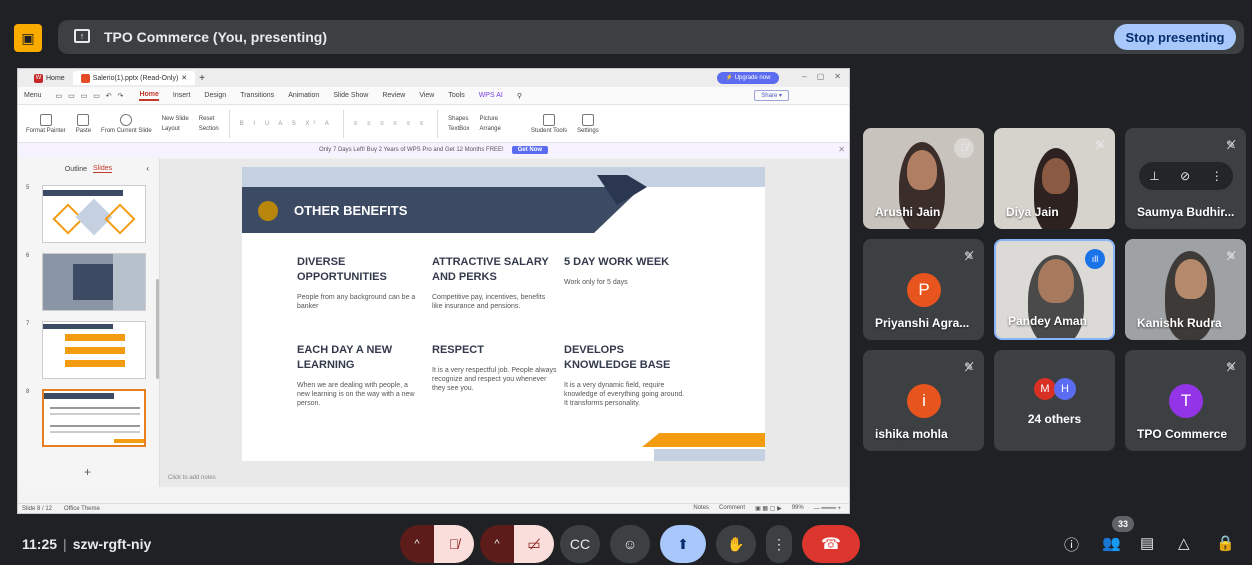  Describe the element at coordinates (923, 178) in the screenshot. I see `participant-tile: 🎙̸ Arushi Jain` at that location.